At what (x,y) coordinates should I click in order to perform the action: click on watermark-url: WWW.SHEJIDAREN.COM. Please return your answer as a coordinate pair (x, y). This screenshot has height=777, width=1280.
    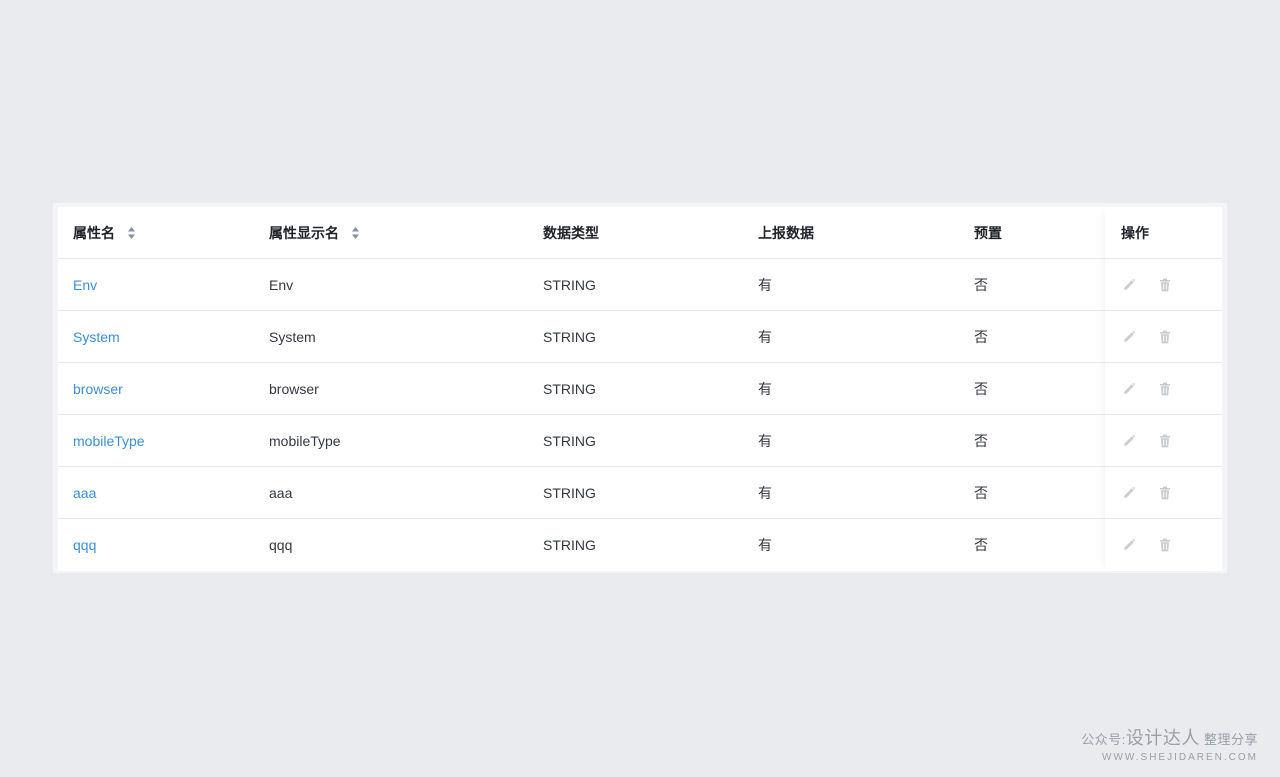
    Looking at the image, I should click on (1180, 757).